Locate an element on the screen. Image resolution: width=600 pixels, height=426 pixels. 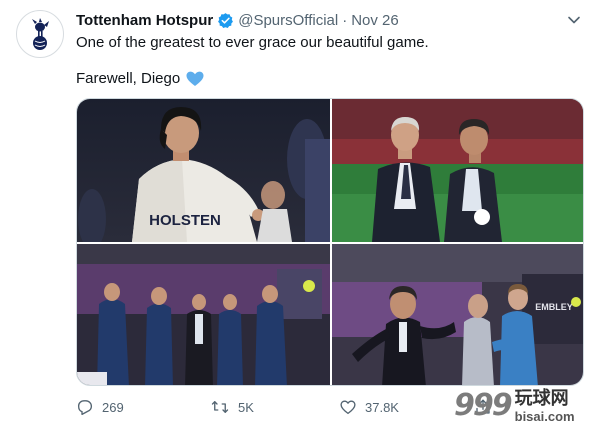
chevron-down-icon is located at coordinates (574, 20).